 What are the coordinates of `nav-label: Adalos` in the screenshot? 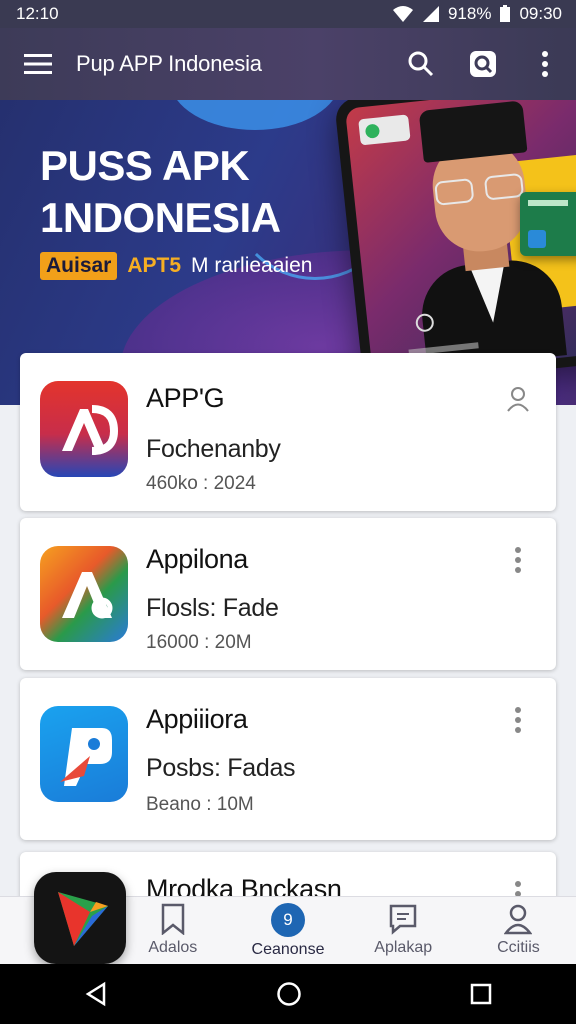 It's located at (173, 947).